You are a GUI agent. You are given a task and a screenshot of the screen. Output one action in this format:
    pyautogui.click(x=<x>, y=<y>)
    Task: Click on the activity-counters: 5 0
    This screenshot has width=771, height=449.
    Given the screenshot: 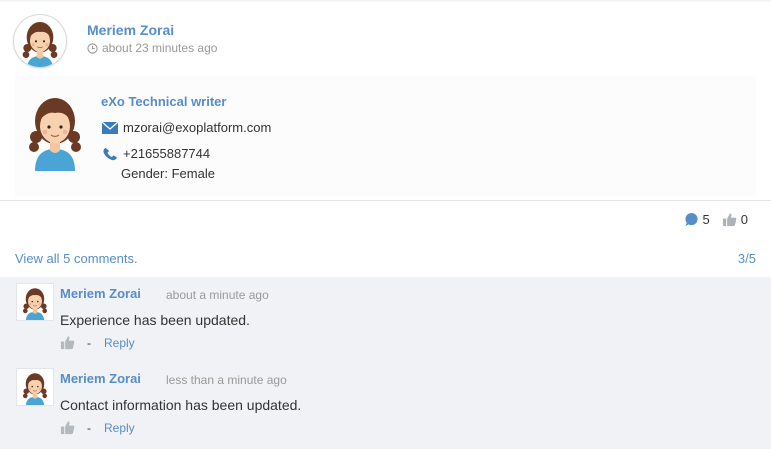 What is the action you would take?
    pyautogui.click(x=710, y=219)
    